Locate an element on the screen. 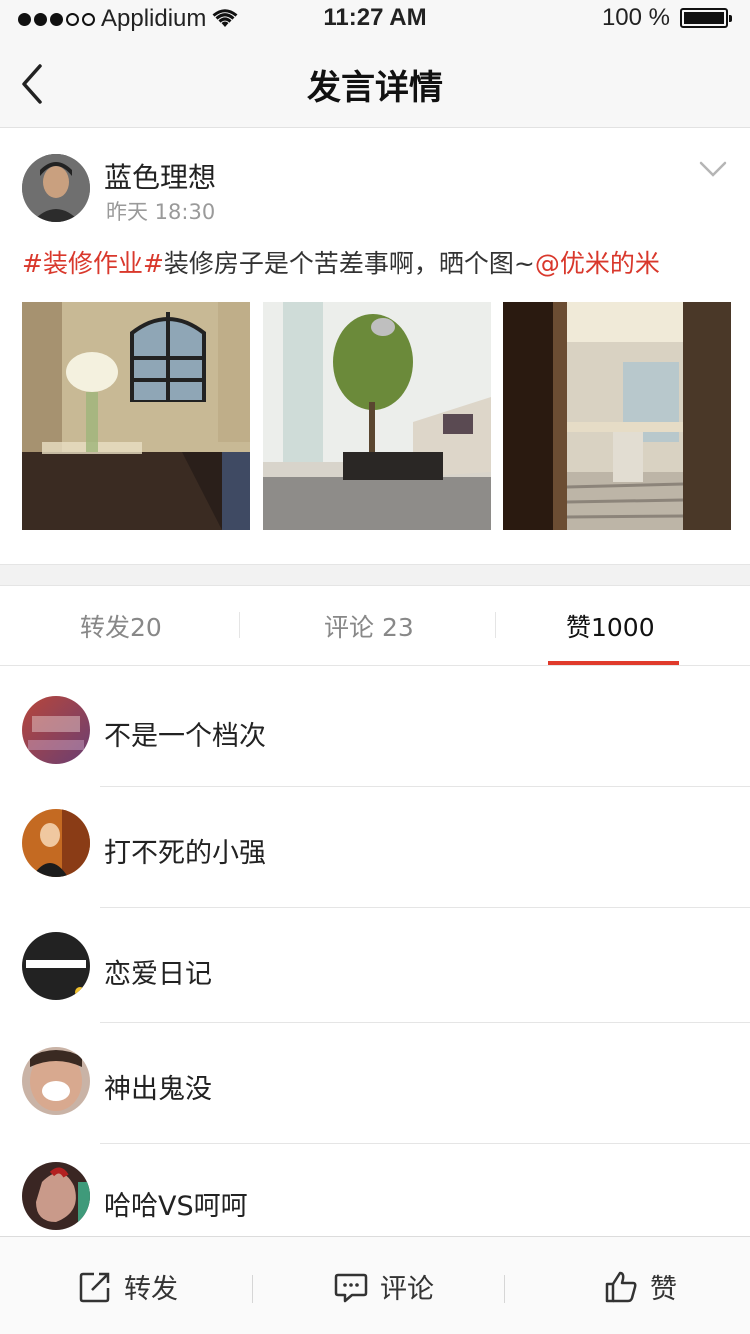 The width and height of the screenshot is (750, 1334). author-name: 蓝色理想 is located at coordinates (160, 176).